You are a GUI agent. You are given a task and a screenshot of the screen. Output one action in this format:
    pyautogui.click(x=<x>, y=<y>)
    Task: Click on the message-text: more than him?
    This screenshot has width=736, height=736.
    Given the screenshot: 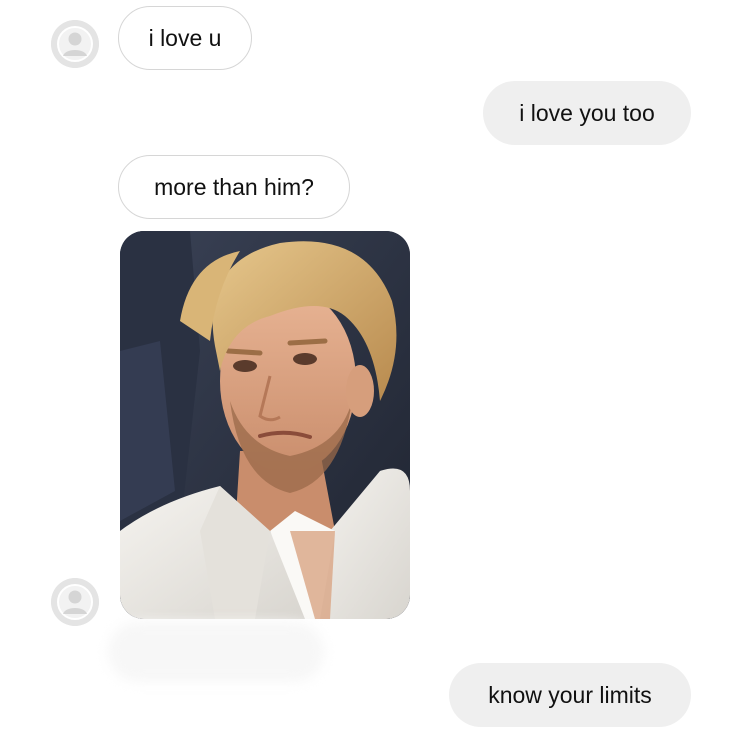 What is the action you would take?
    pyautogui.click(x=234, y=186)
    